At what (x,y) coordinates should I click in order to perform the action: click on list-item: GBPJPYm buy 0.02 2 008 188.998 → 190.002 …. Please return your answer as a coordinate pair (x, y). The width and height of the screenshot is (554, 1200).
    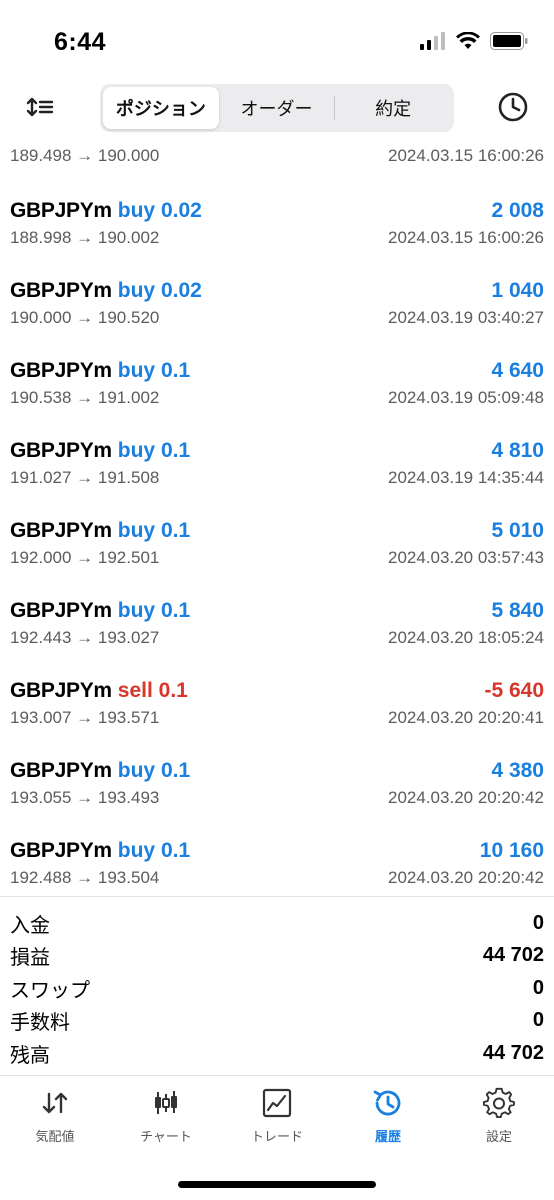
    Looking at the image, I should click on (277, 216).